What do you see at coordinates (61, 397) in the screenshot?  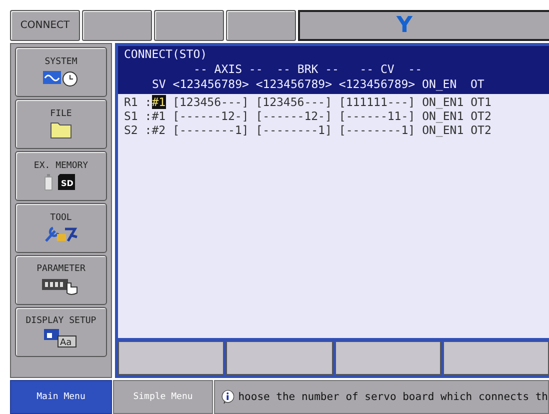 I see `menu-tab: Main Menu` at bounding box center [61, 397].